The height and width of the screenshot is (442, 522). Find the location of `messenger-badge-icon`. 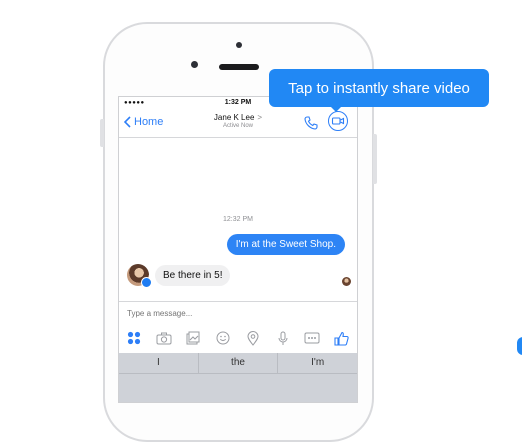

messenger-badge-icon is located at coordinates (146, 282).